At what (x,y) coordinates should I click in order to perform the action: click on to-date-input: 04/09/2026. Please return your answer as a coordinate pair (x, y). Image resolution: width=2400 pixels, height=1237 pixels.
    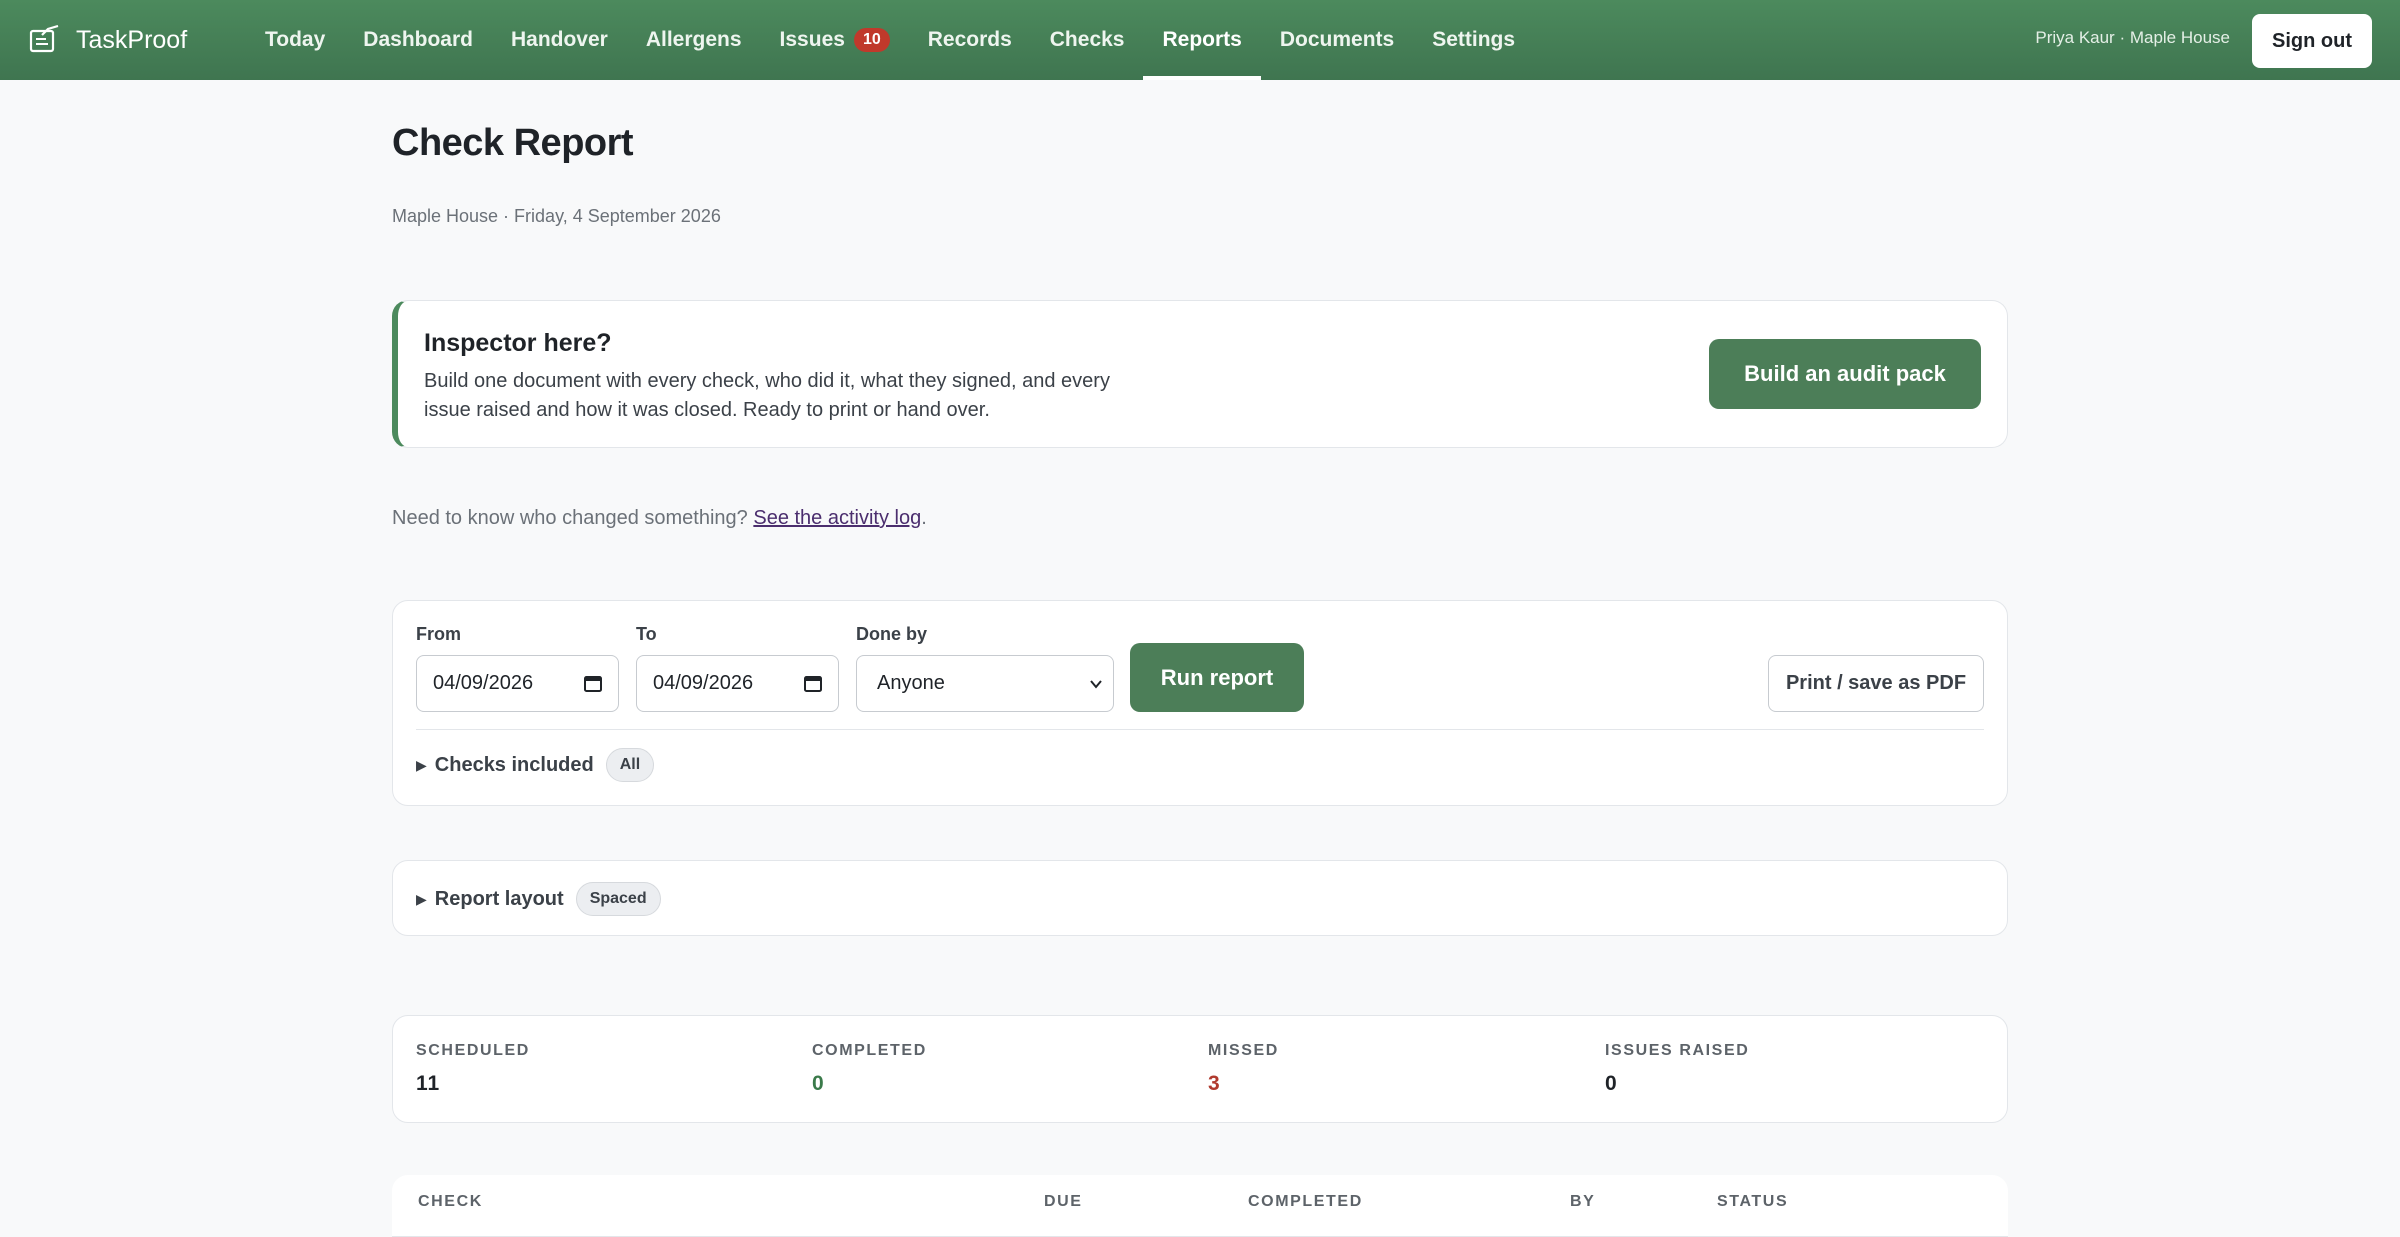
    Looking at the image, I should click on (737, 683).